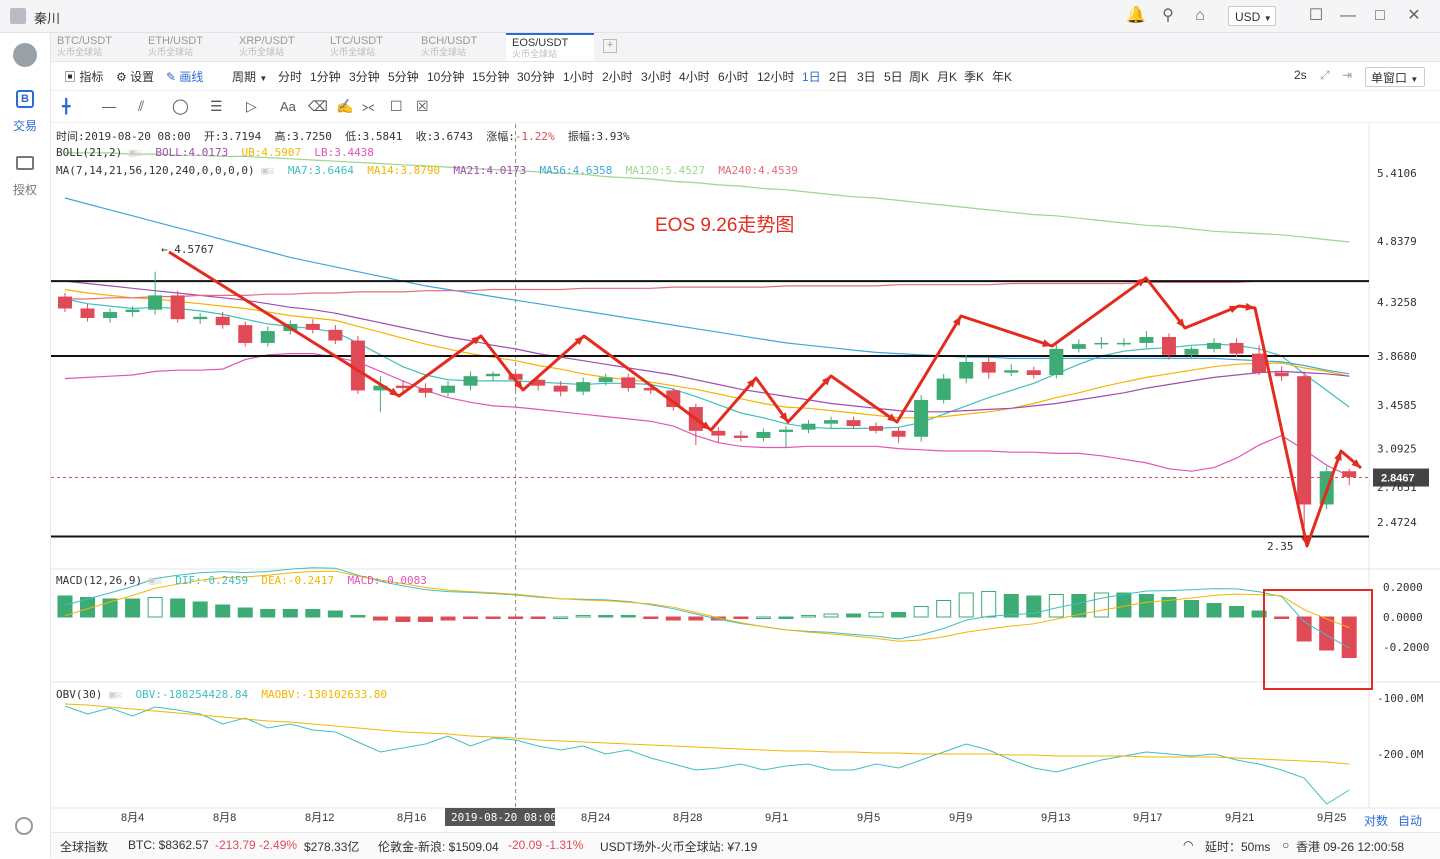 The width and height of the screenshot is (1440, 859). What do you see at coordinates (893, 76) in the screenshot?
I see `period-16: 5日` at bounding box center [893, 76].